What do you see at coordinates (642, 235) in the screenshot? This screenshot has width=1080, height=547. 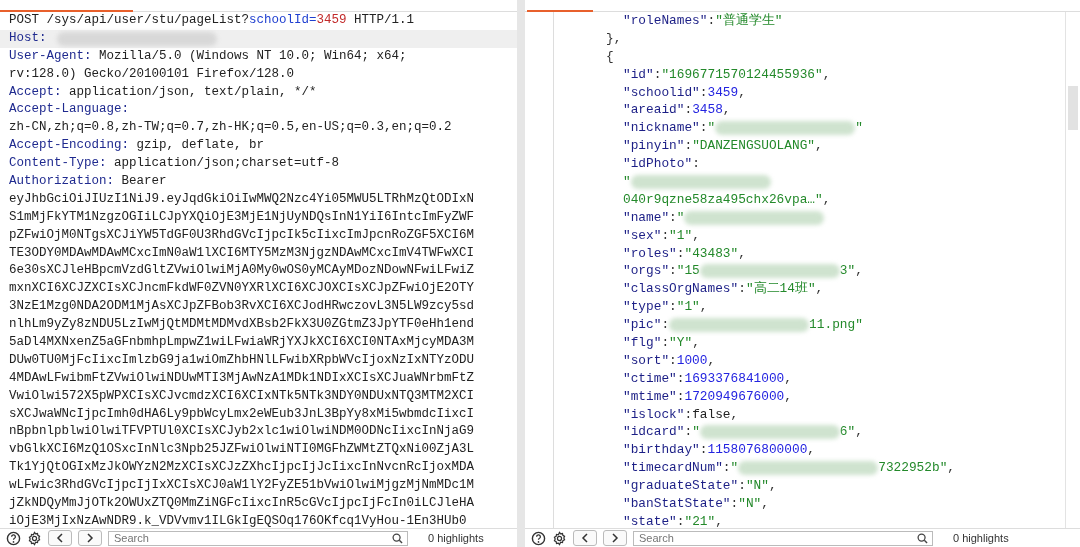 I see `json-key: "sex"` at bounding box center [642, 235].